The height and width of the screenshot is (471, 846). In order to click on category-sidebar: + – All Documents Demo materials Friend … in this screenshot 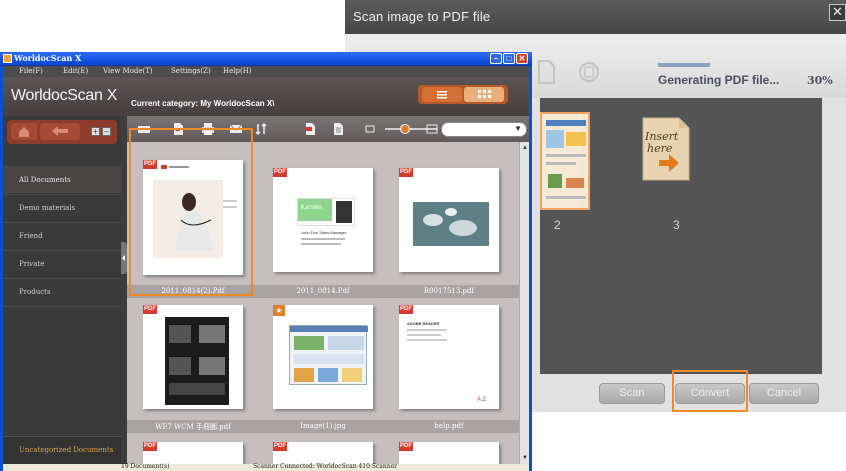, I will do `click(62, 290)`.